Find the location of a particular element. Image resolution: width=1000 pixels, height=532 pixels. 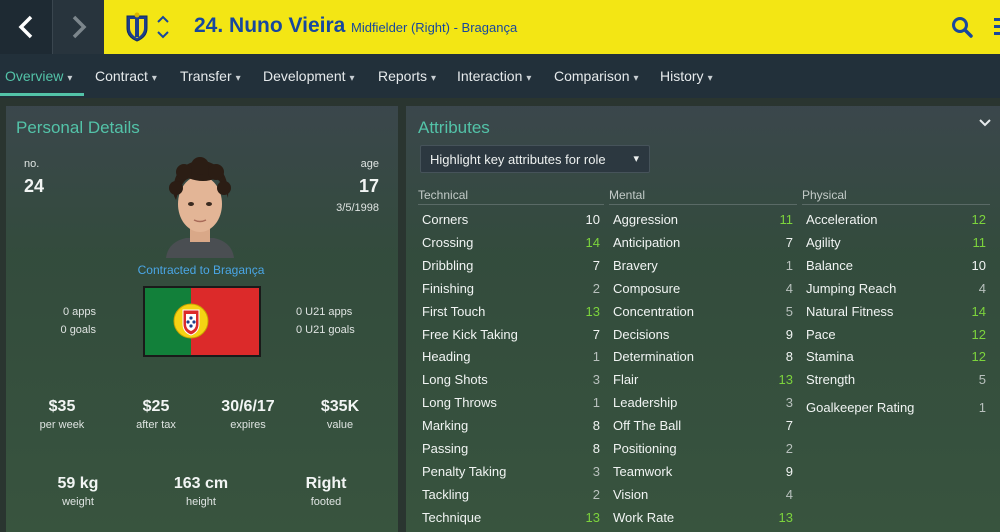

attribute-value: 1 is located at coordinates (596, 357).